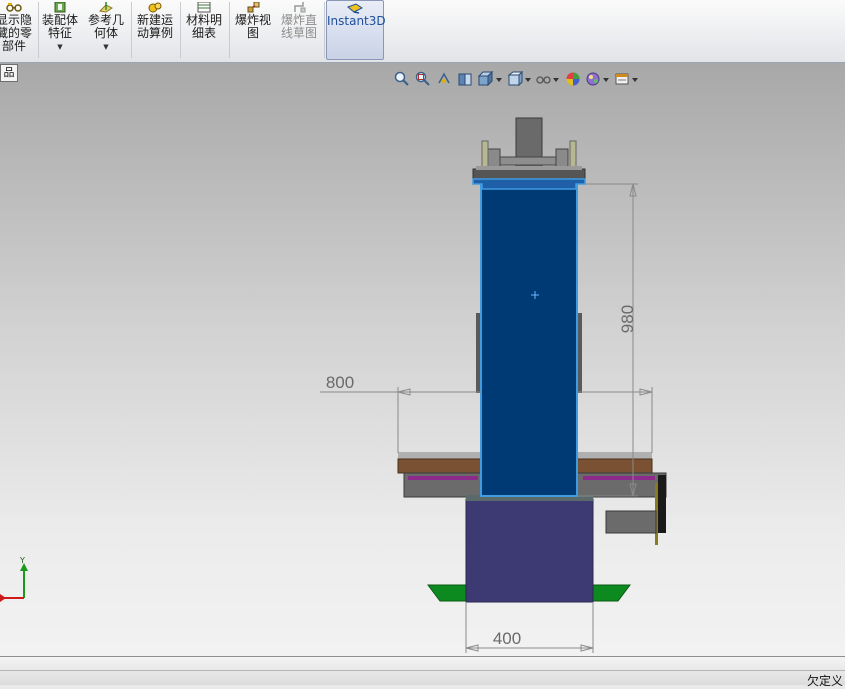  I want to click on bill-of-materials-button: 材料明 细表, so click(204, 30).